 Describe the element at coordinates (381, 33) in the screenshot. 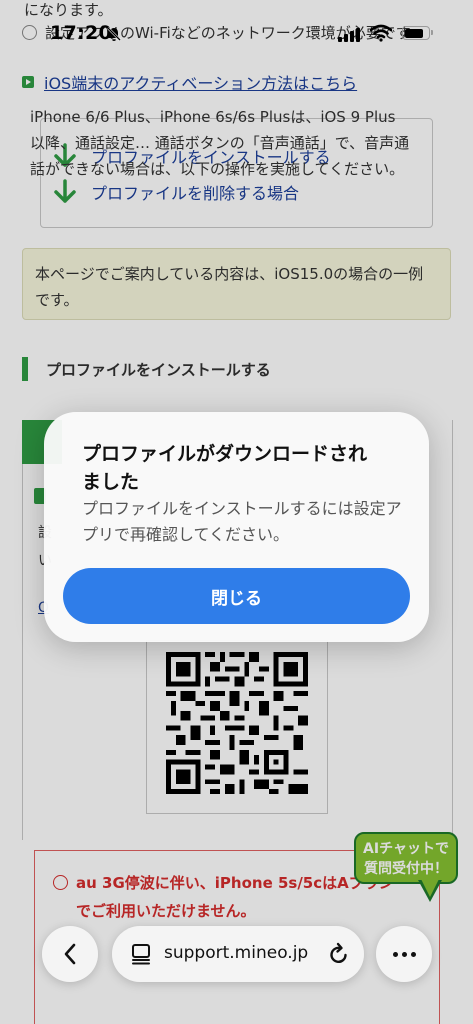

I see `wifi-icon` at that location.